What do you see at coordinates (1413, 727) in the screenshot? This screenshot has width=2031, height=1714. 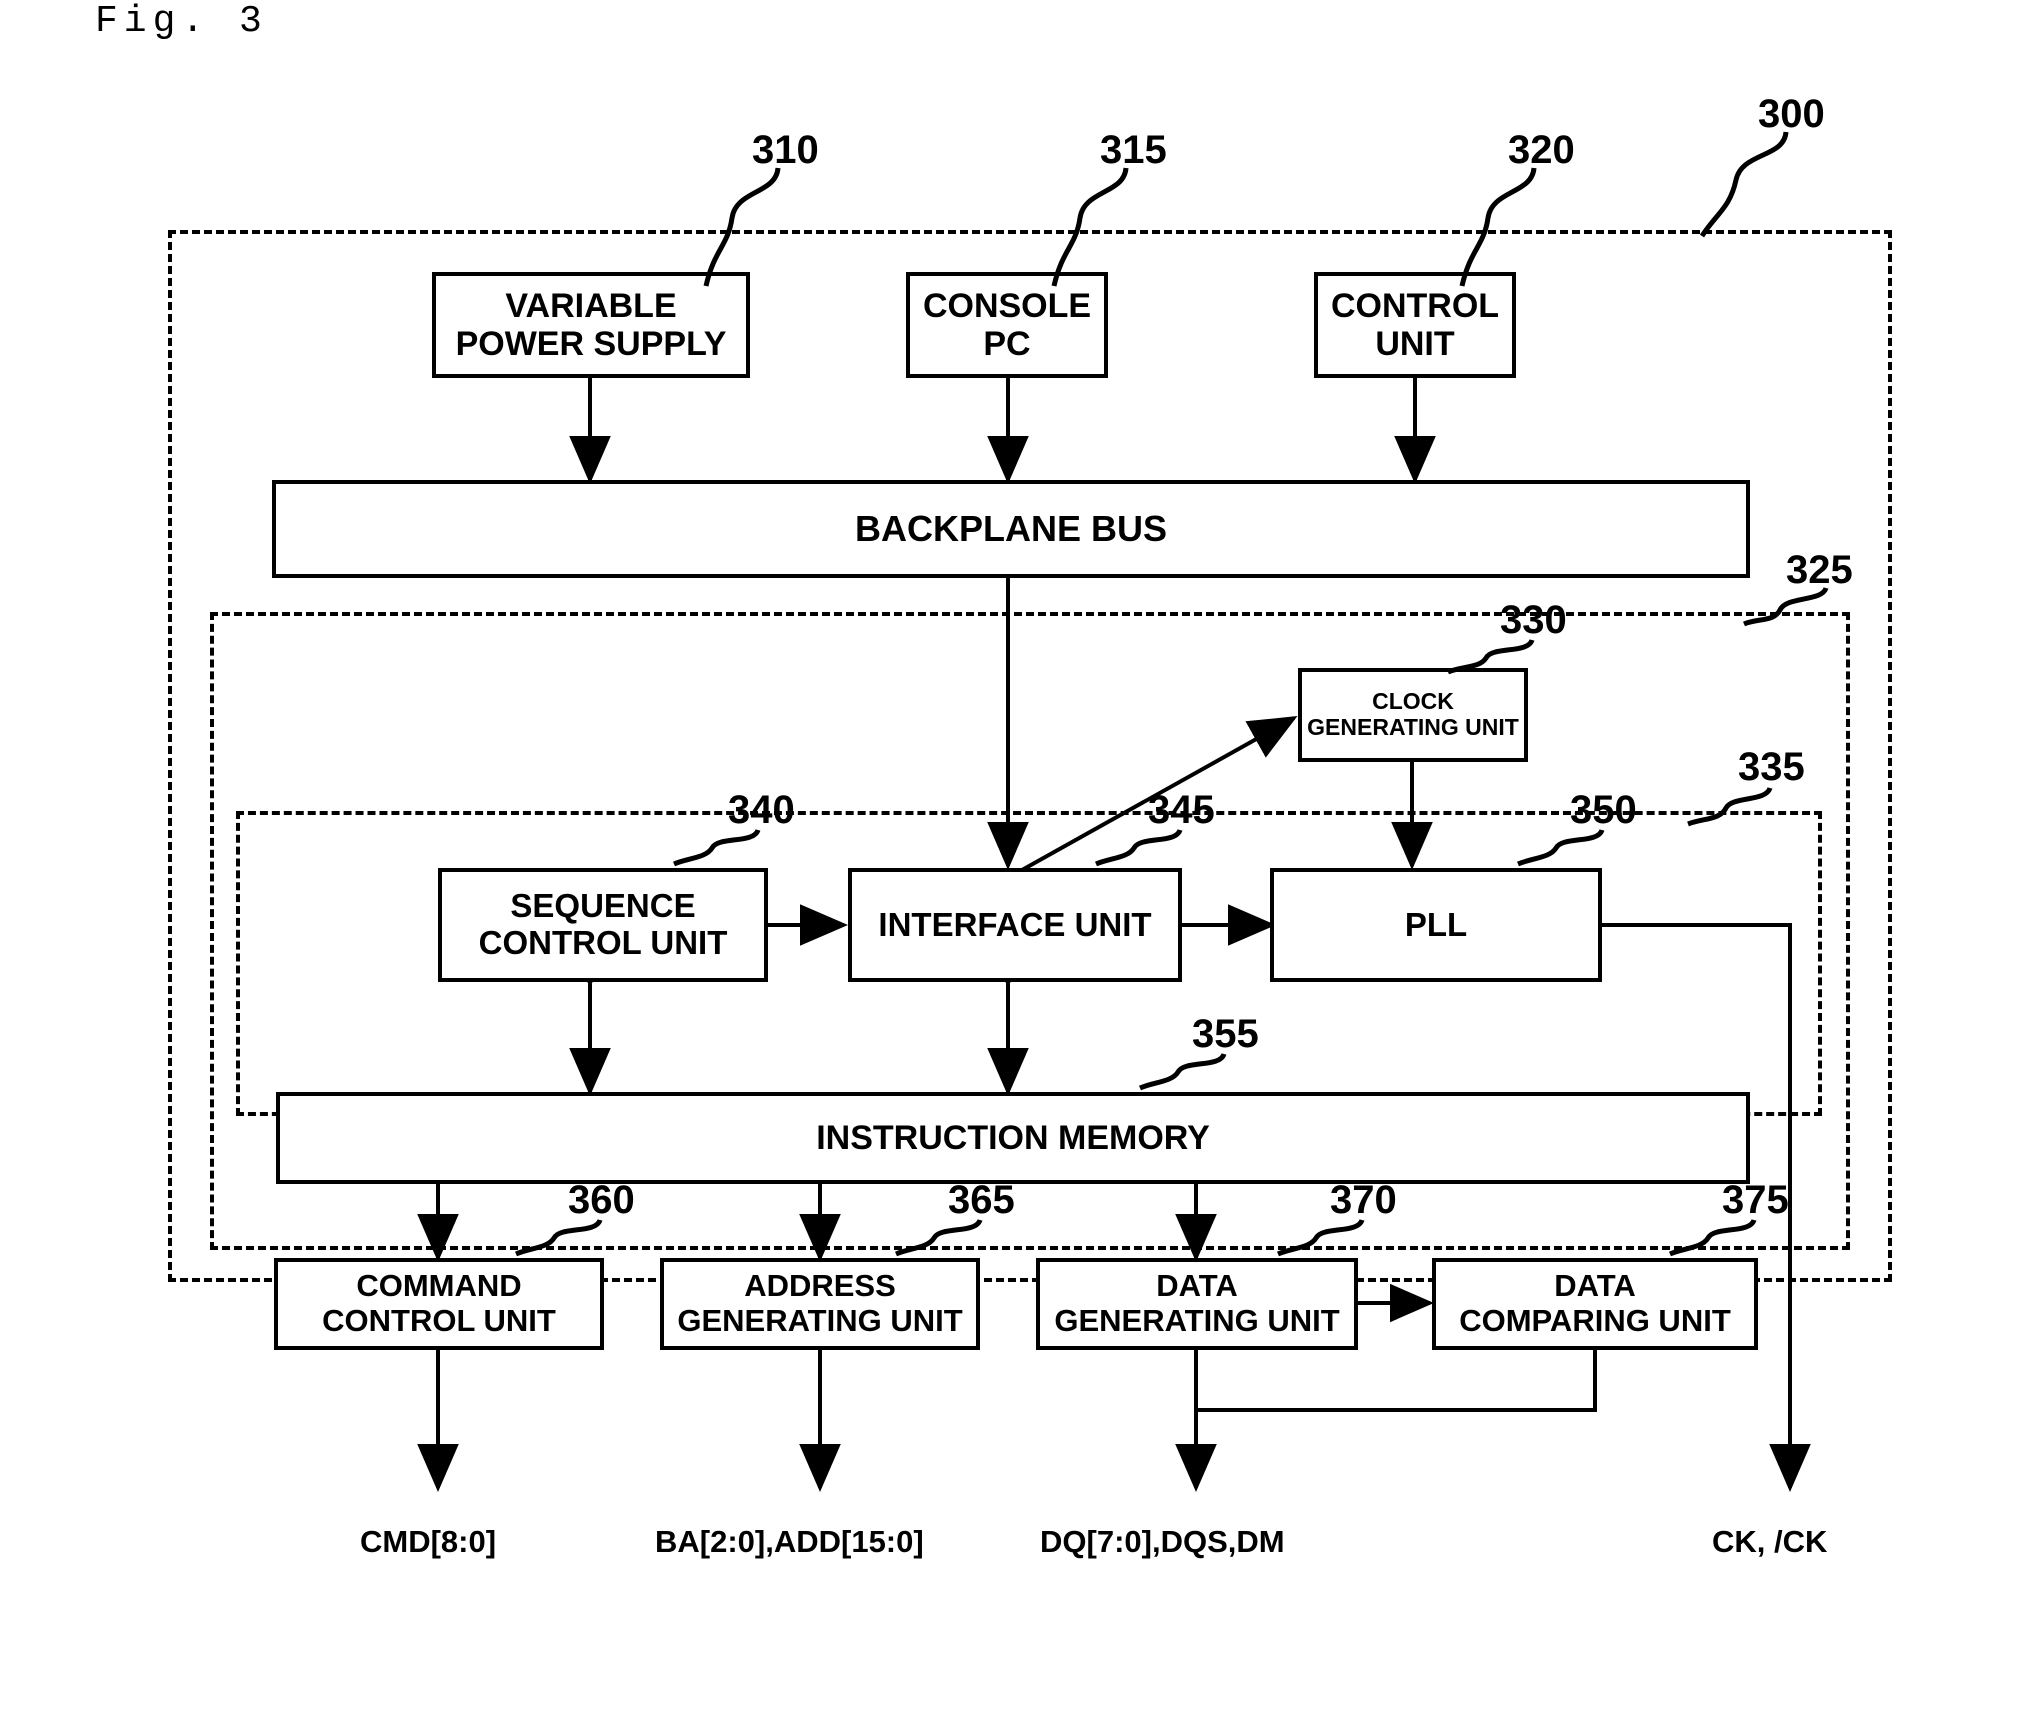 I see `clock-generating-unit-line2: GENERATING UNIT` at bounding box center [1413, 727].